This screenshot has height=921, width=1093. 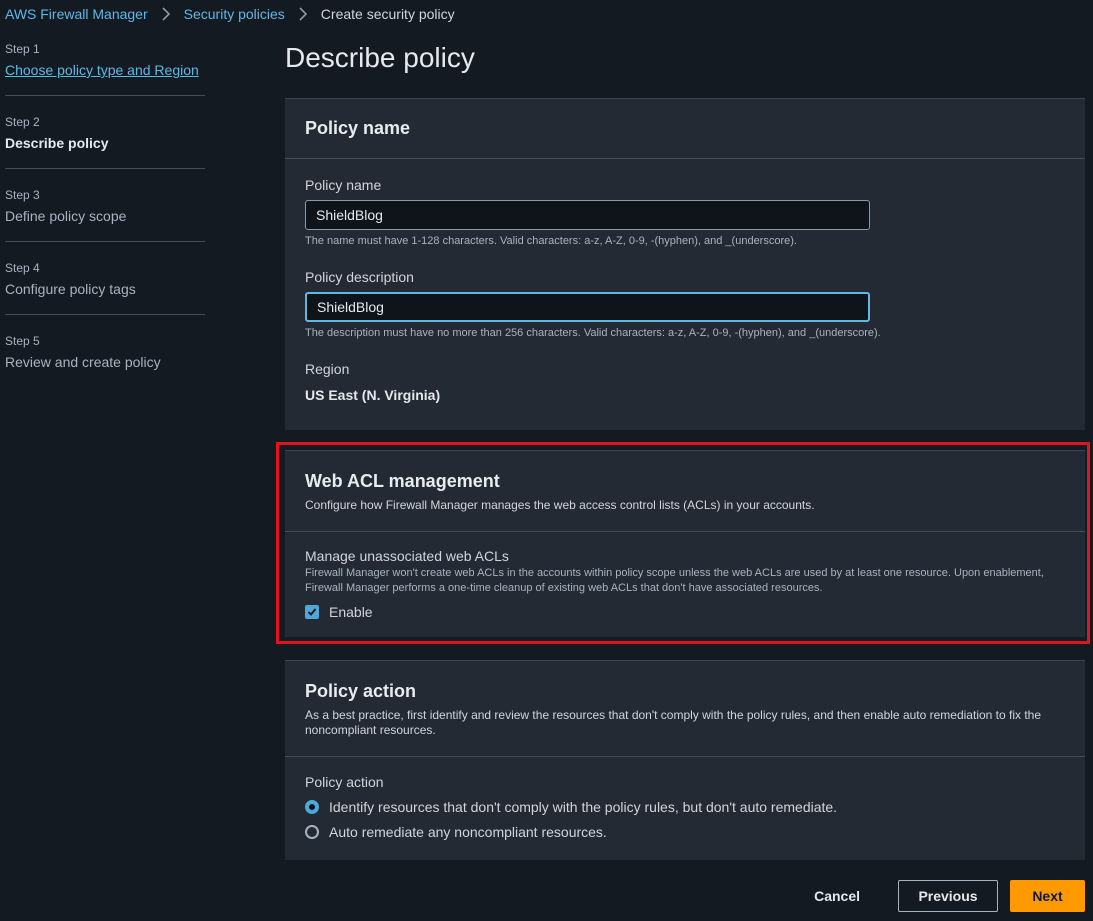 What do you see at coordinates (343, 185) in the screenshot?
I see `policy-name-label: Policy name` at bounding box center [343, 185].